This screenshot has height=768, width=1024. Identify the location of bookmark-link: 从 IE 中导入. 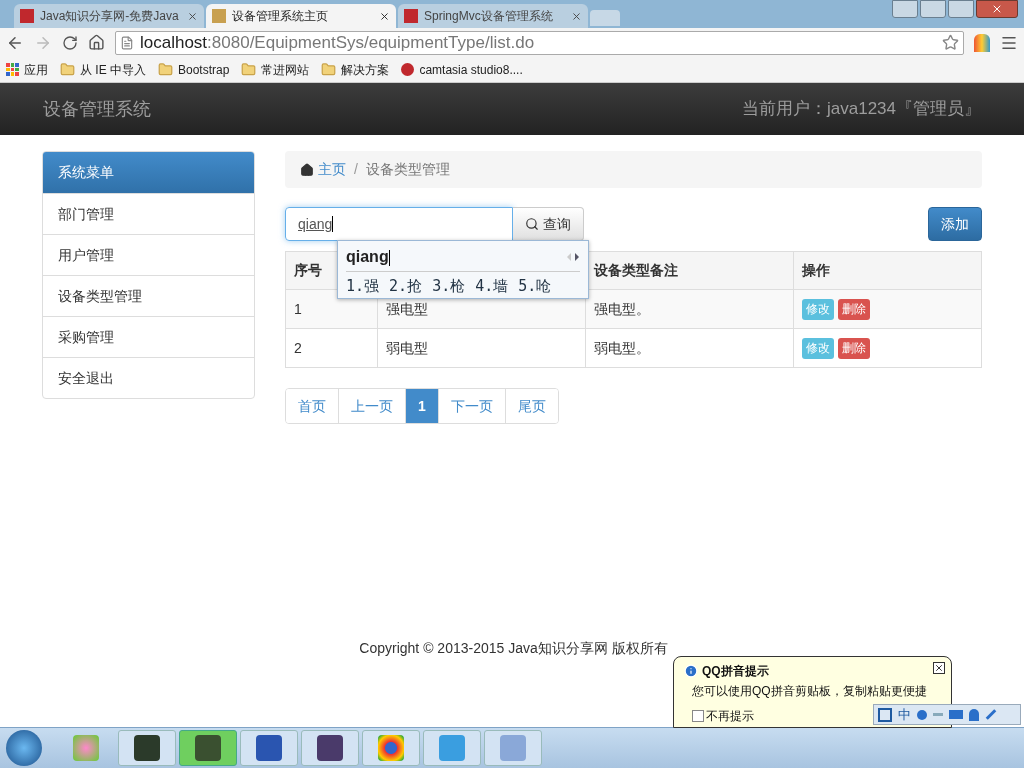
(103, 69).